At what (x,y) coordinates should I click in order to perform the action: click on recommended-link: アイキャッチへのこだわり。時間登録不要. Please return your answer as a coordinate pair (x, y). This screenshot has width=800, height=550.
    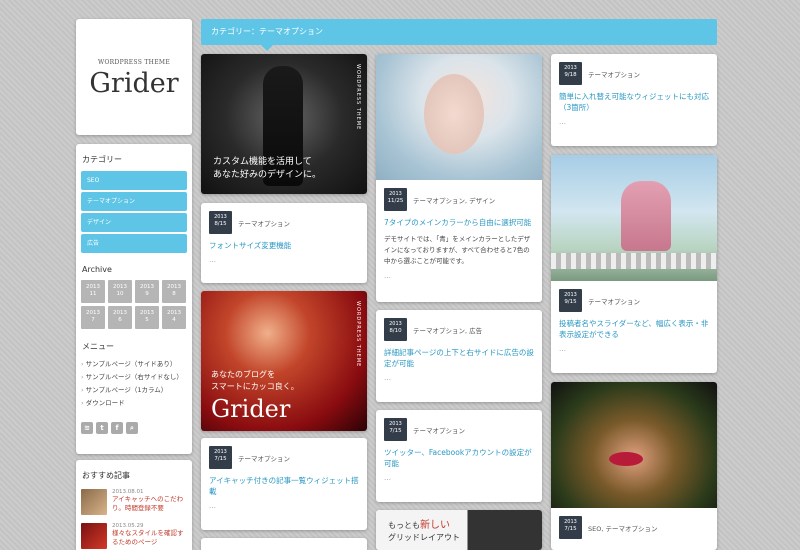
    Looking at the image, I should click on (149, 504).